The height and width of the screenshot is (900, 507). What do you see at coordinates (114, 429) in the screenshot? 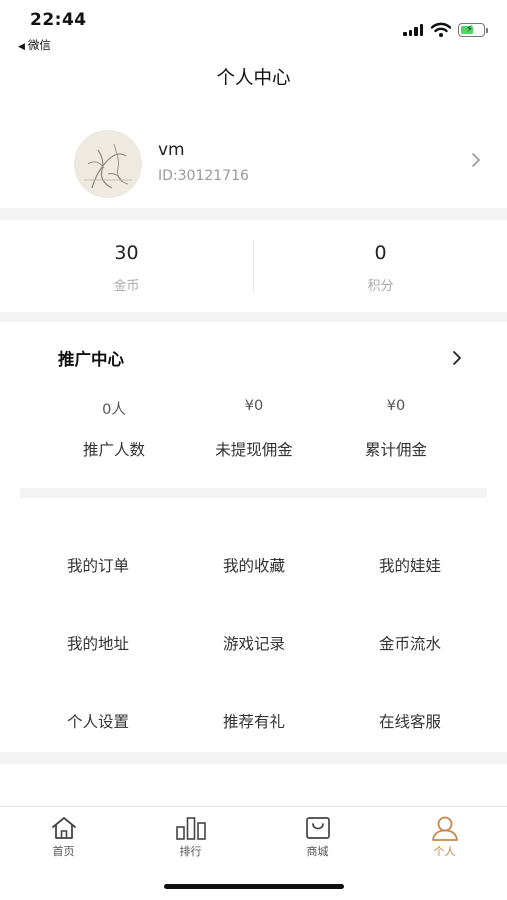
I see `promo-referrals: 0人 推广人数` at bounding box center [114, 429].